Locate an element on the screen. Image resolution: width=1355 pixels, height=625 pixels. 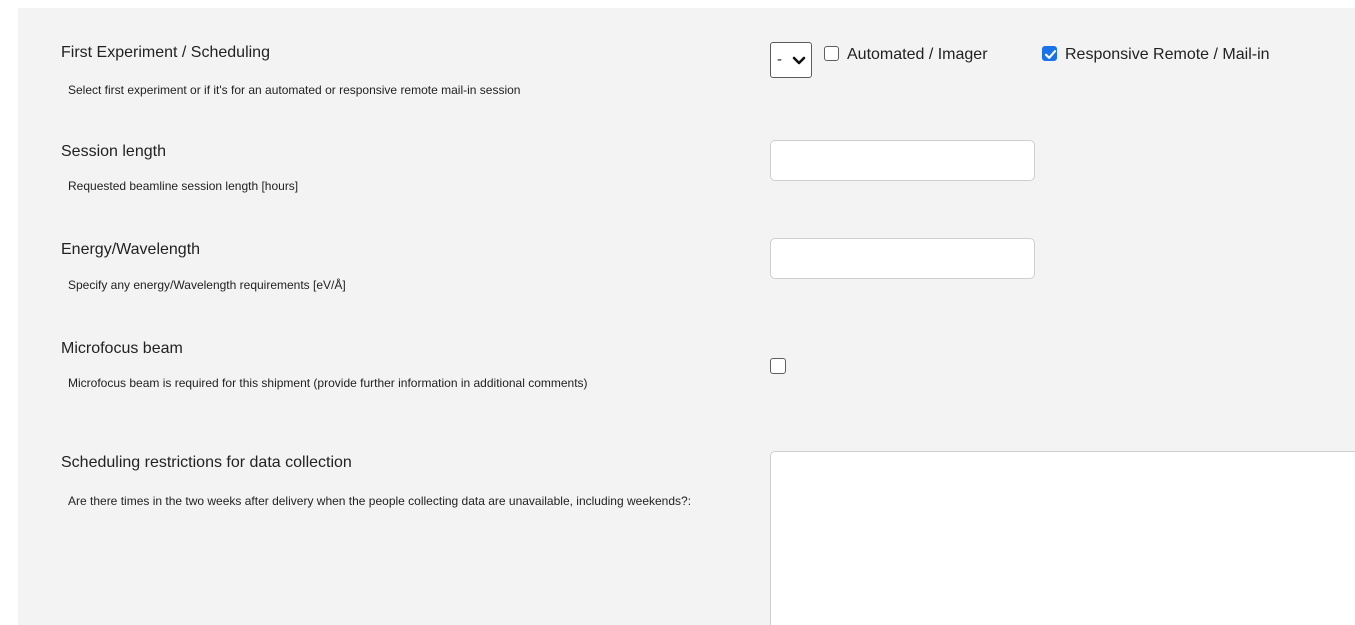
chevron-down-icon is located at coordinates (799, 60).